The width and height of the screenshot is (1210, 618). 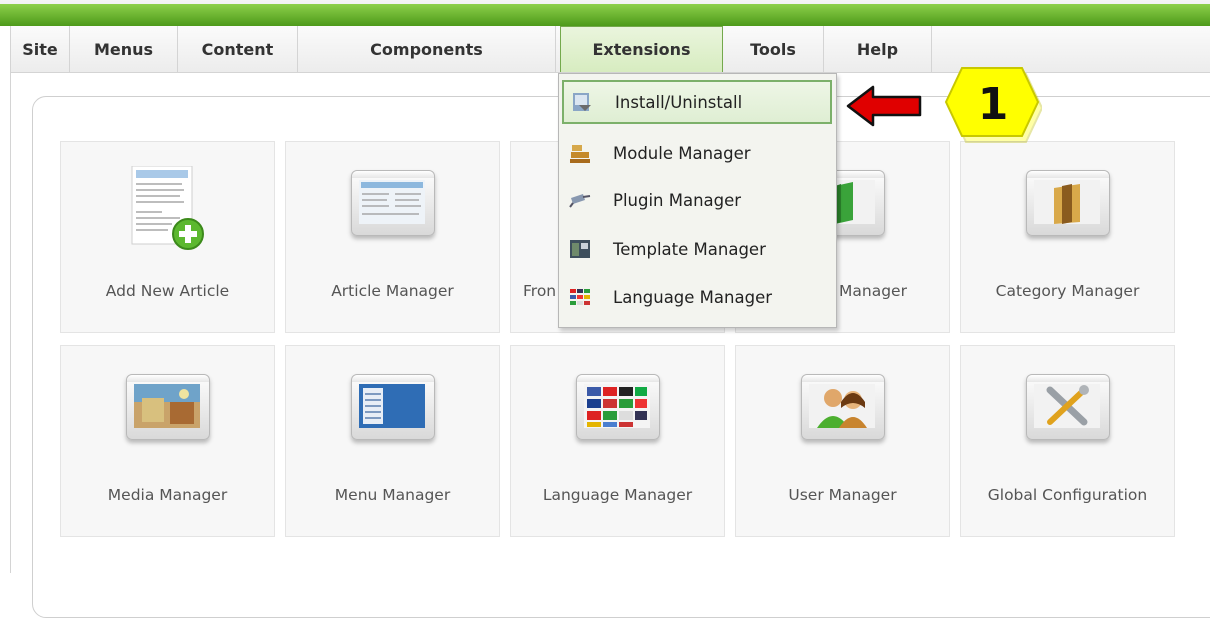 I want to click on menu-item-language-manager: Language Manager, so click(x=697, y=297).